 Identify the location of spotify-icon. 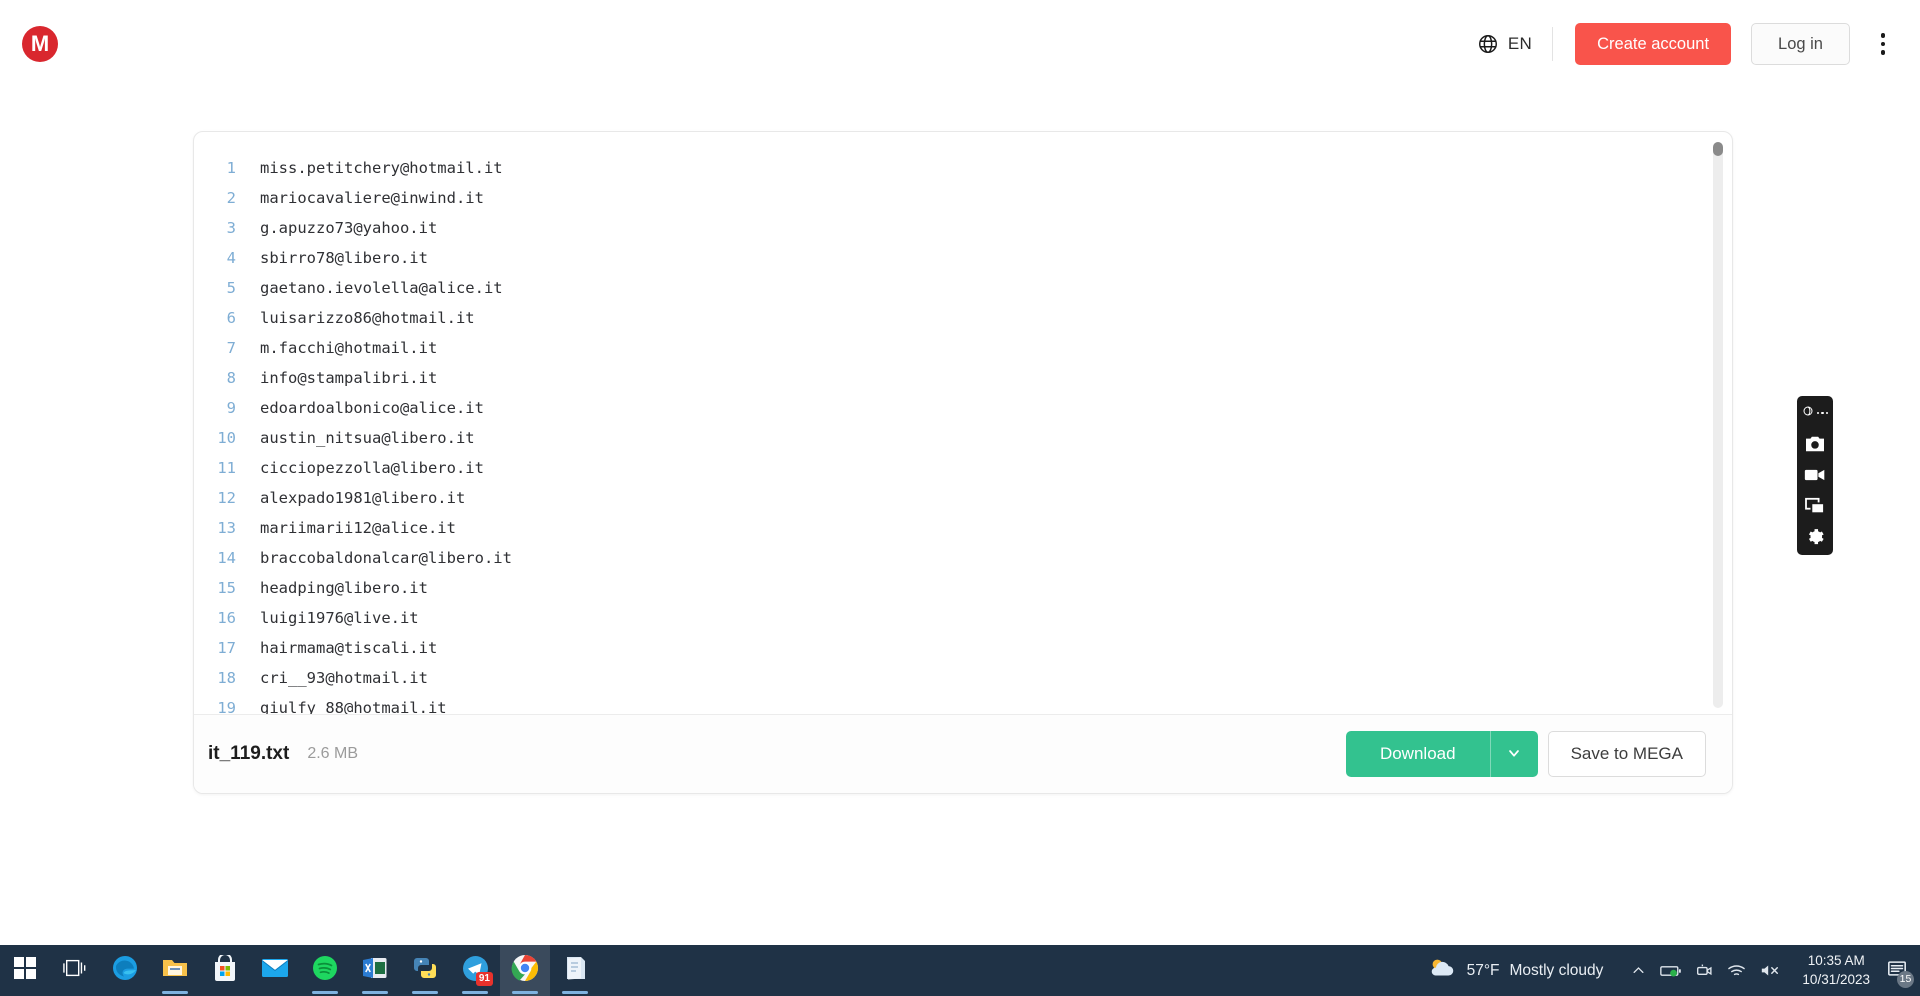
(325, 970).